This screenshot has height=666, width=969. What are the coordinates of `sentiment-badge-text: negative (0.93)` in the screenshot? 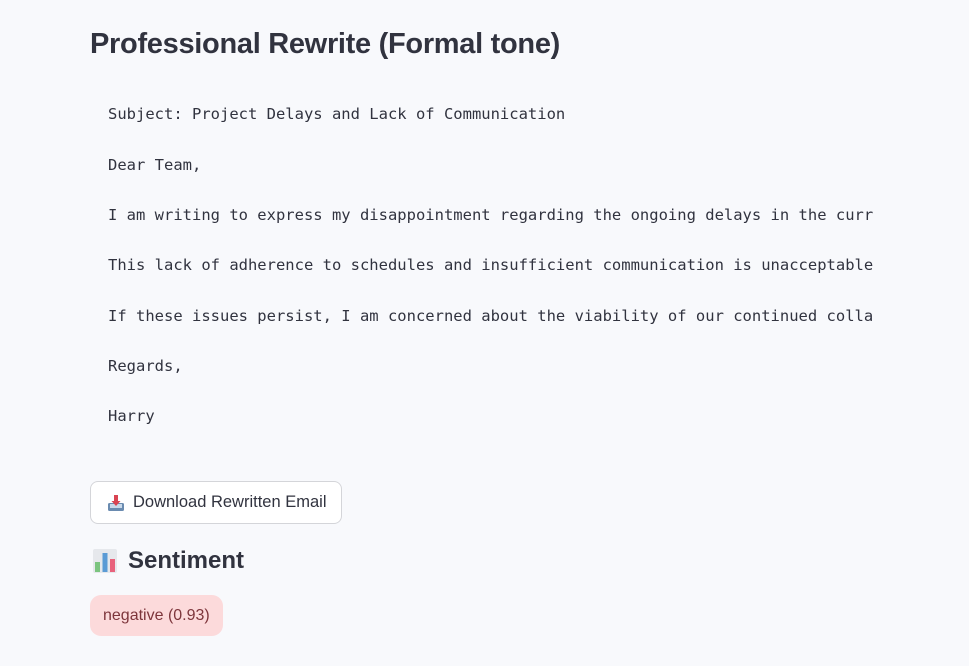 It's located at (156, 615).